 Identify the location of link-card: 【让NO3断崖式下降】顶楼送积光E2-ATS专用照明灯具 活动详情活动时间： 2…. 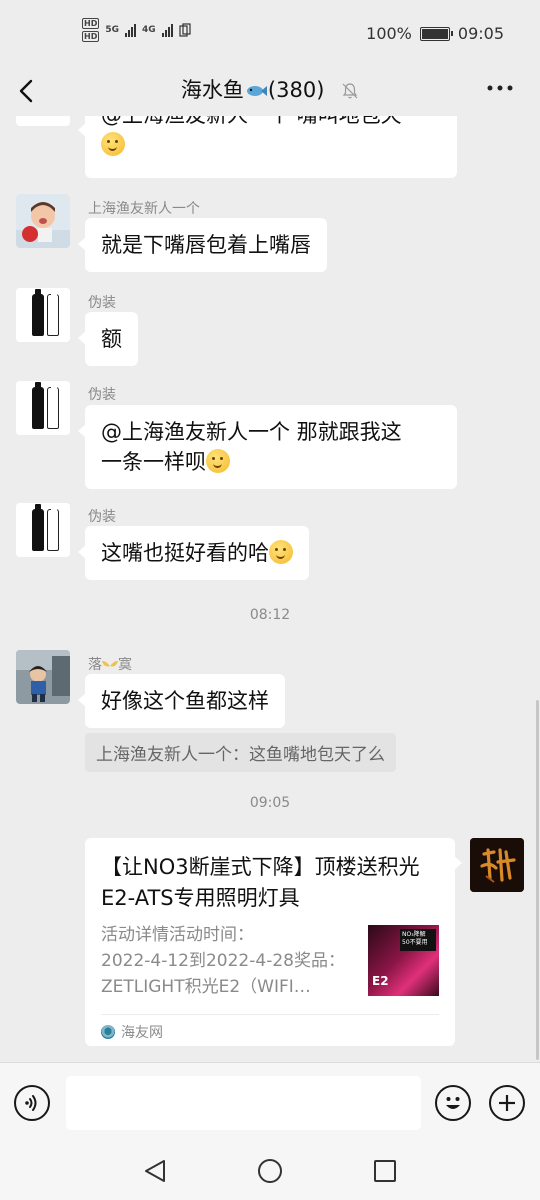
(273, 942).